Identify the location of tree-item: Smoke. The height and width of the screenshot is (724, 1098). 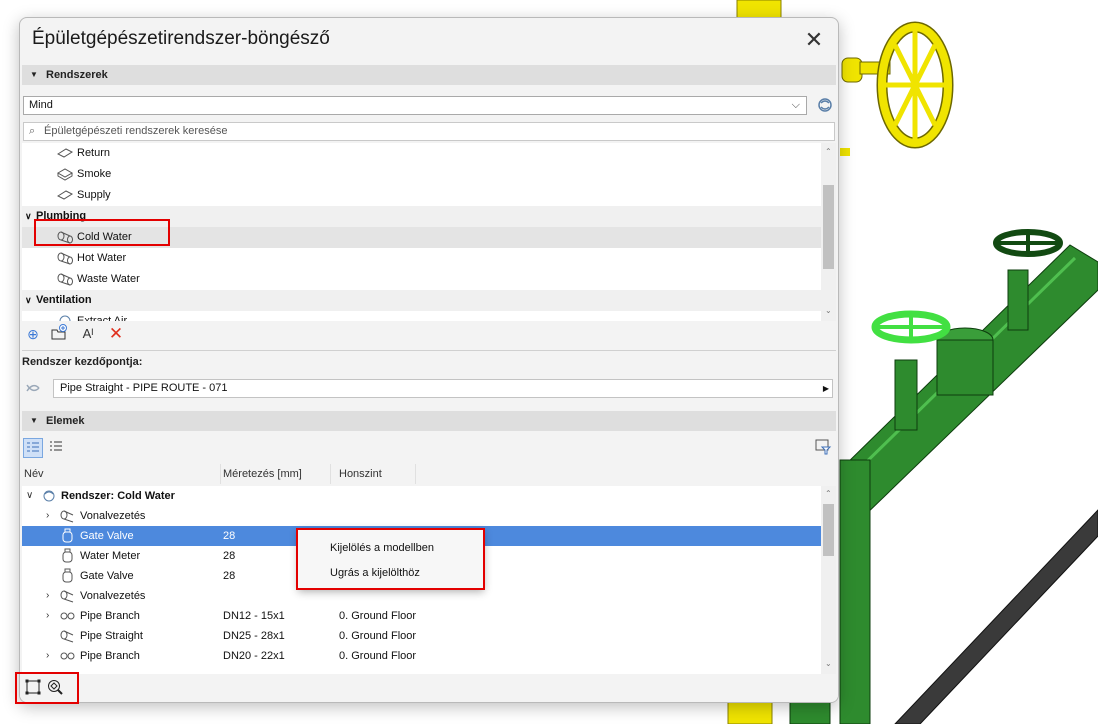
(421, 174).